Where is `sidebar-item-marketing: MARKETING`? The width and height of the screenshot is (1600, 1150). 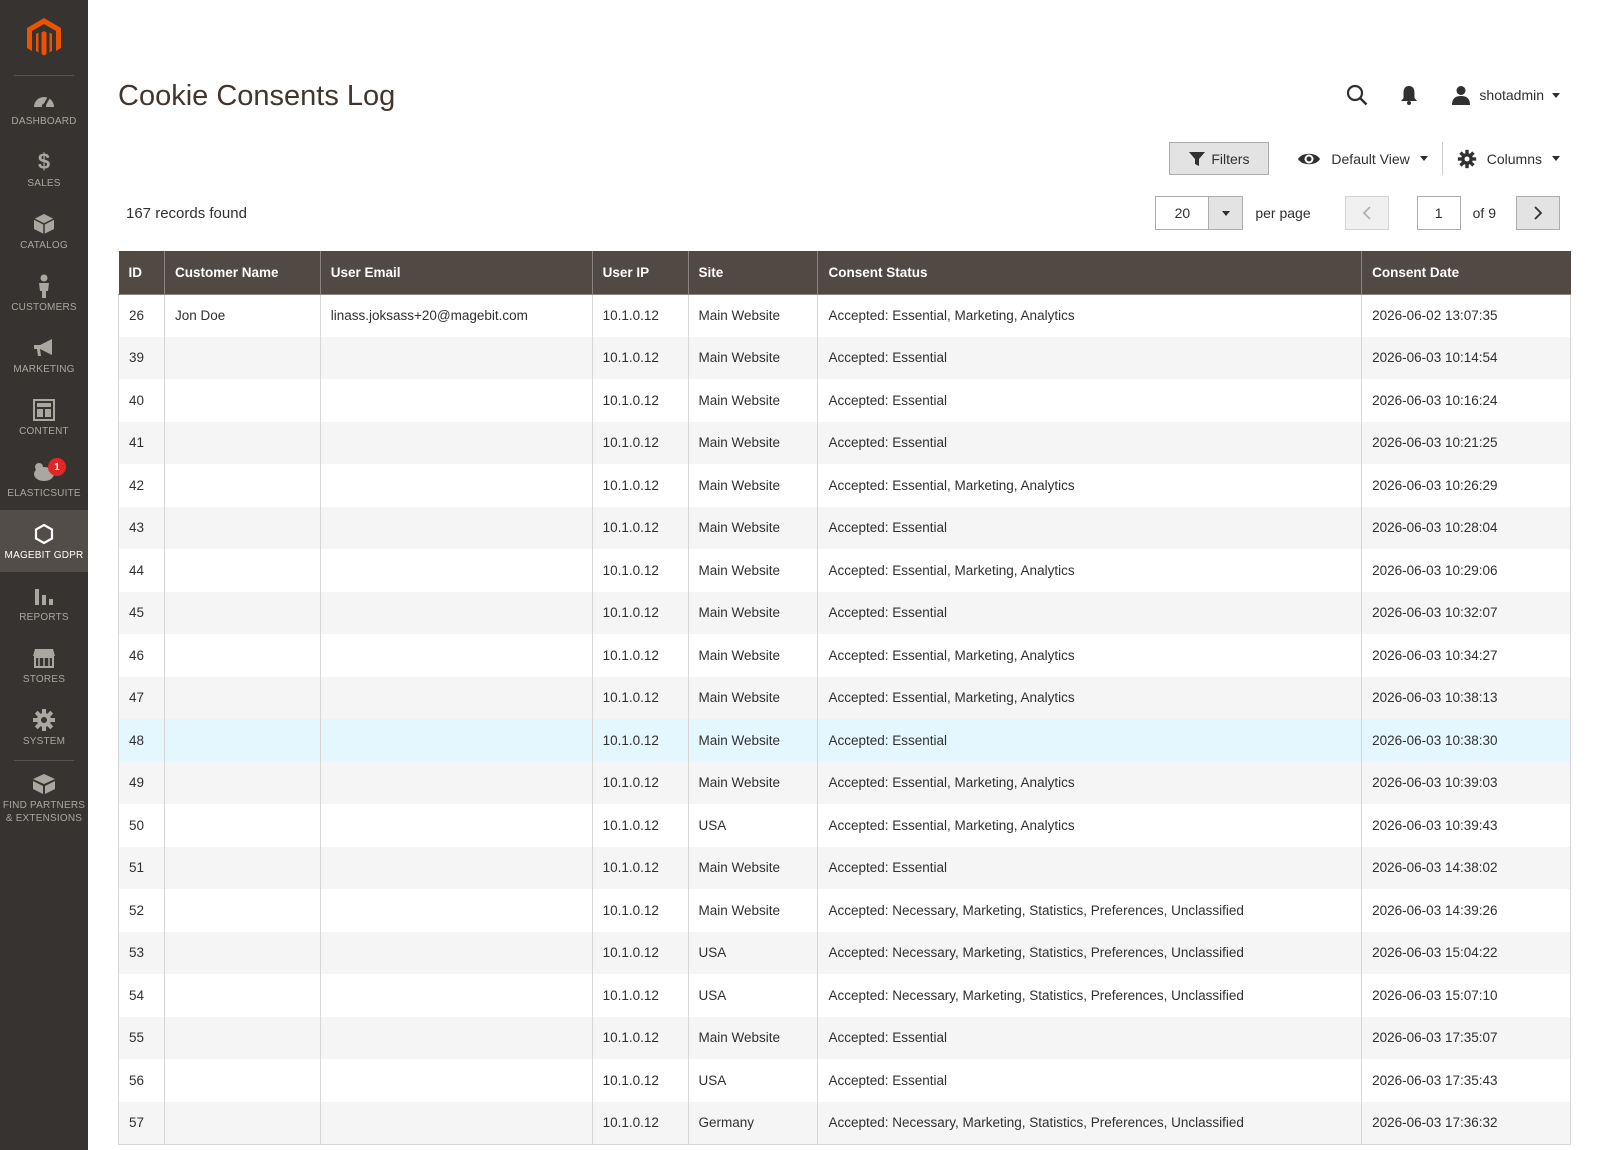 sidebar-item-marketing: MARKETING is located at coordinates (44, 355).